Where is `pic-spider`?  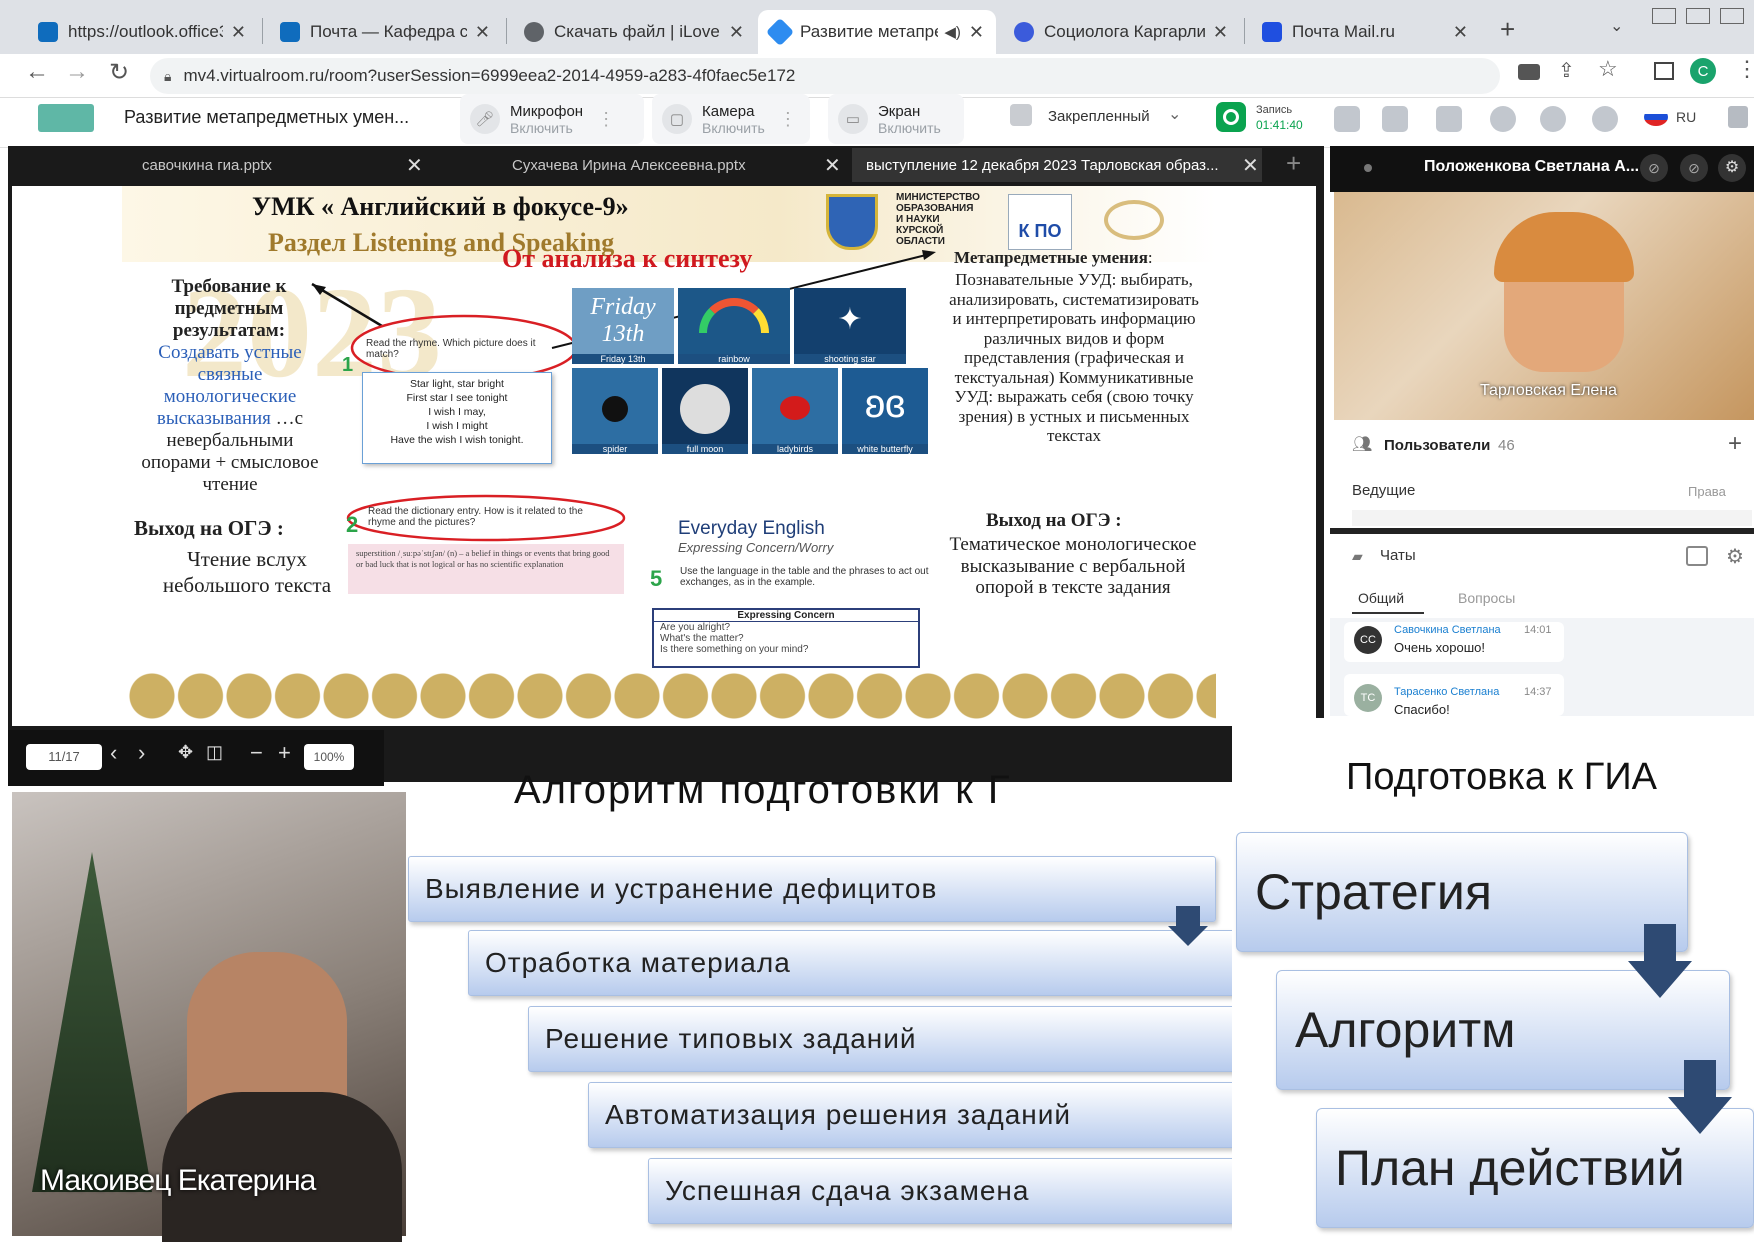 pic-spider is located at coordinates (615, 411).